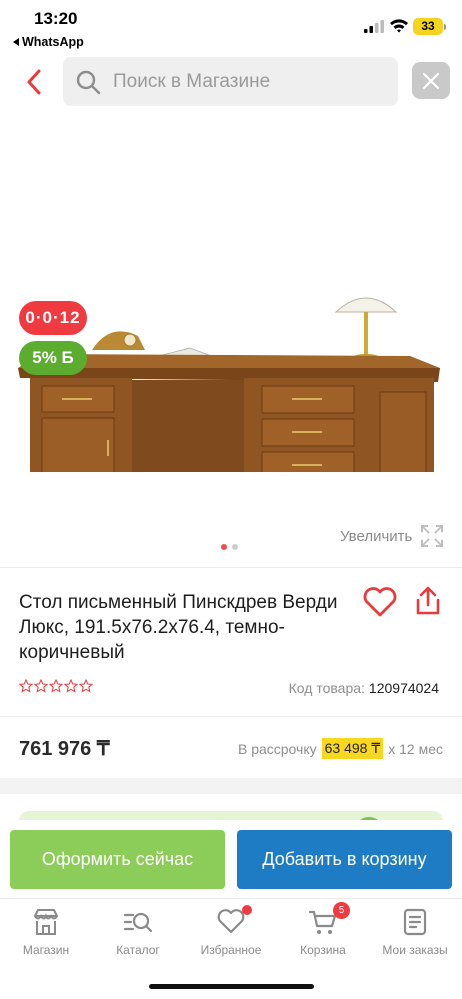 This screenshot has width=462, height=999. I want to click on status-time: 13:20, so click(56, 18).